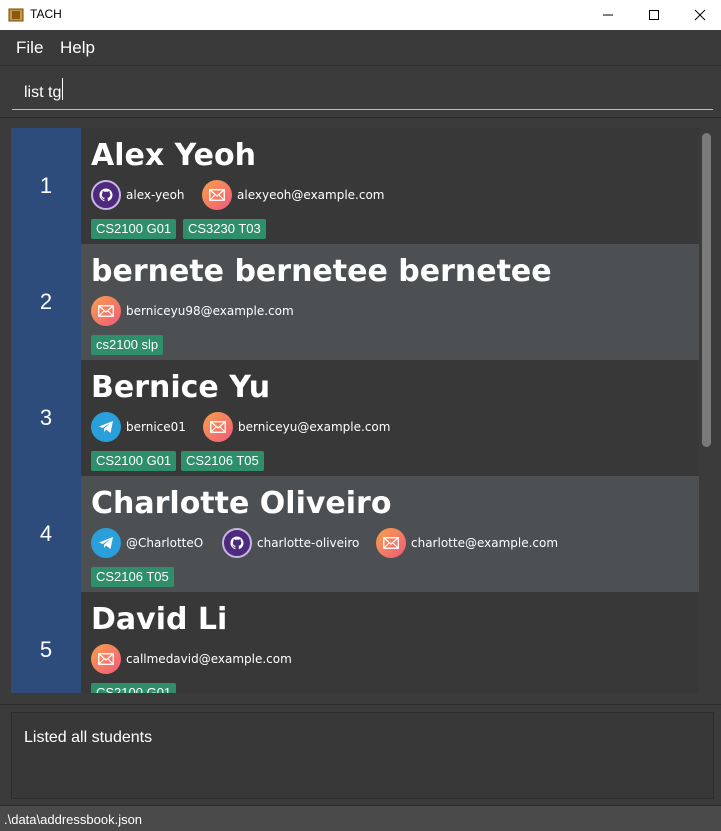  I want to click on telegram-contact: @CharlotteO, so click(147, 543).